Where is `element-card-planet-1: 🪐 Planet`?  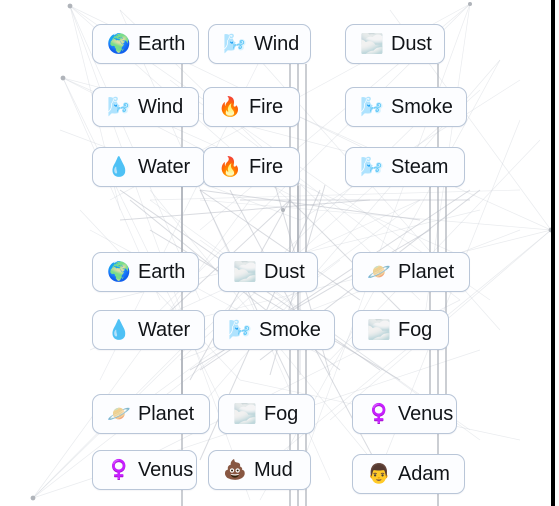 element-card-planet-1: 🪐 Planet is located at coordinates (411, 272).